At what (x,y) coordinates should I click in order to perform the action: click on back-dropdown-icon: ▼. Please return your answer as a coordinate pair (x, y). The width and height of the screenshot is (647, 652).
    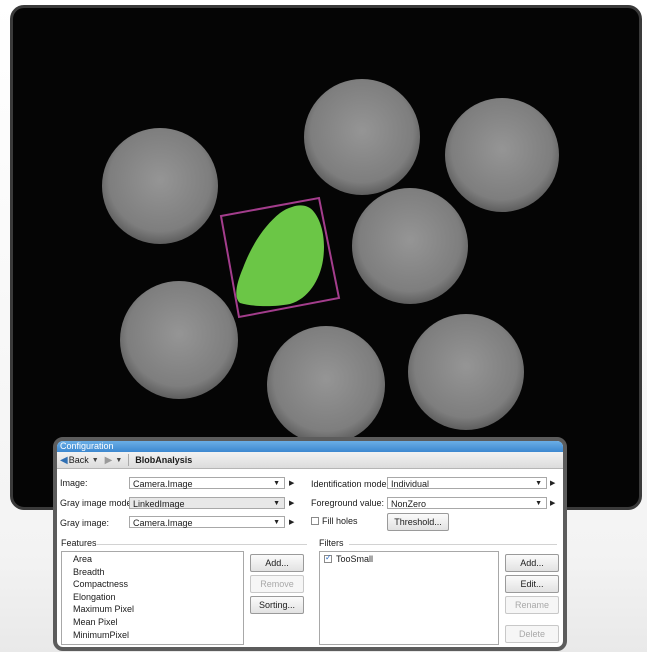
    Looking at the image, I should click on (95, 460).